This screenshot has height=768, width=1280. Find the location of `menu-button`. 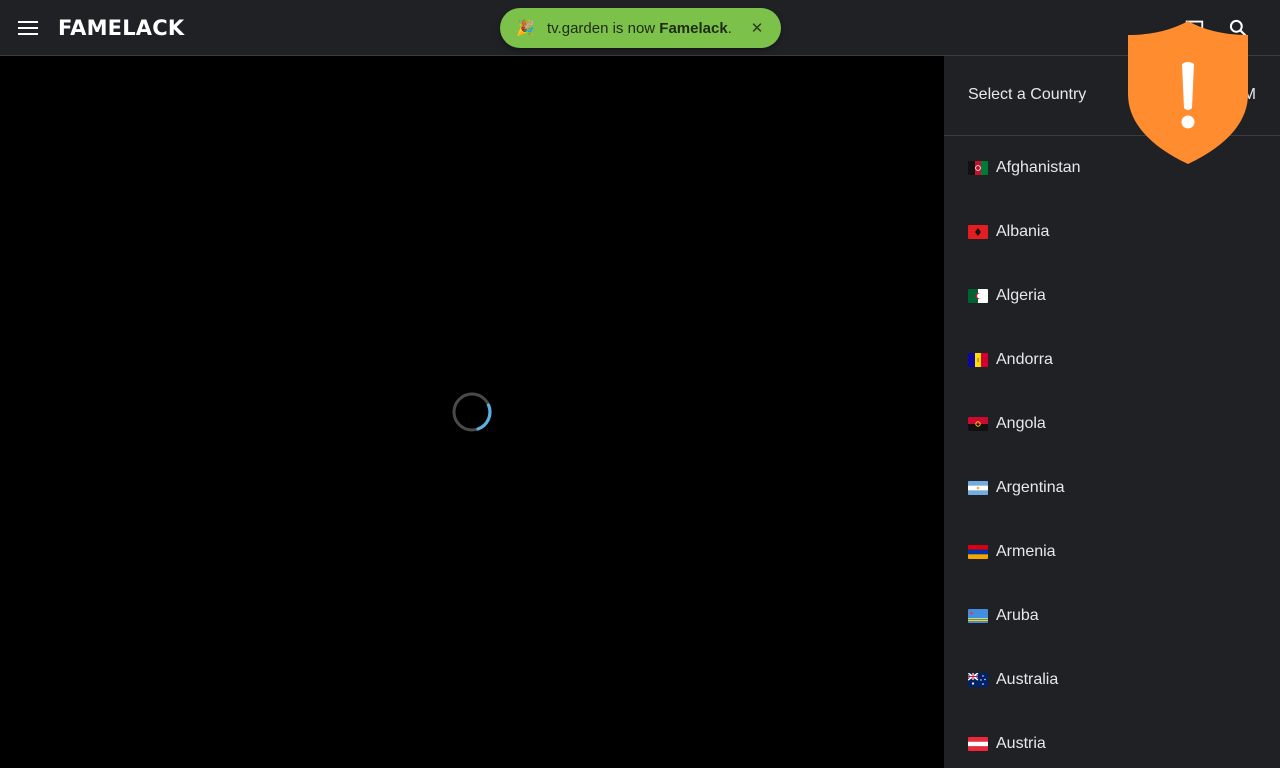

menu-button is located at coordinates (28, 28).